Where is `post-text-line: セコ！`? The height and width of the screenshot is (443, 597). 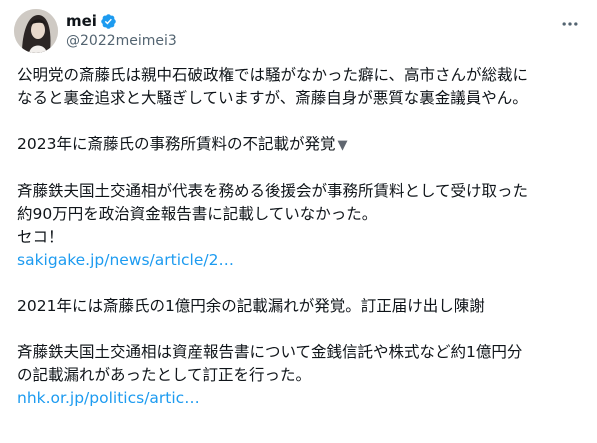
post-text-line: セコ！ is located at coordinates (40, 237).